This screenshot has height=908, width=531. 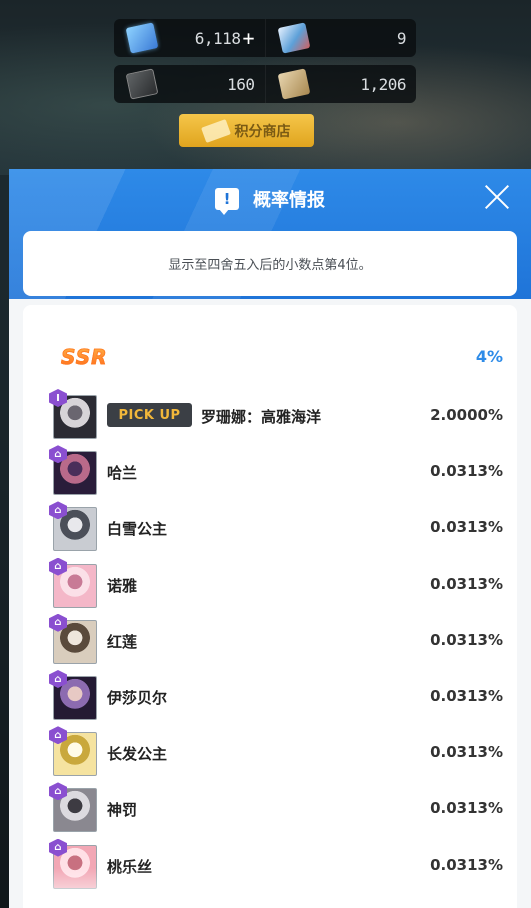 I want to click on box-count: 160, so click(x=241, y=84).